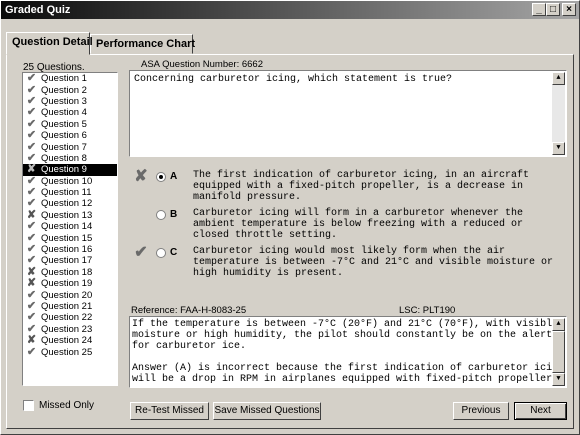  I want to click on question-label: Question 6, so click(64, 136).